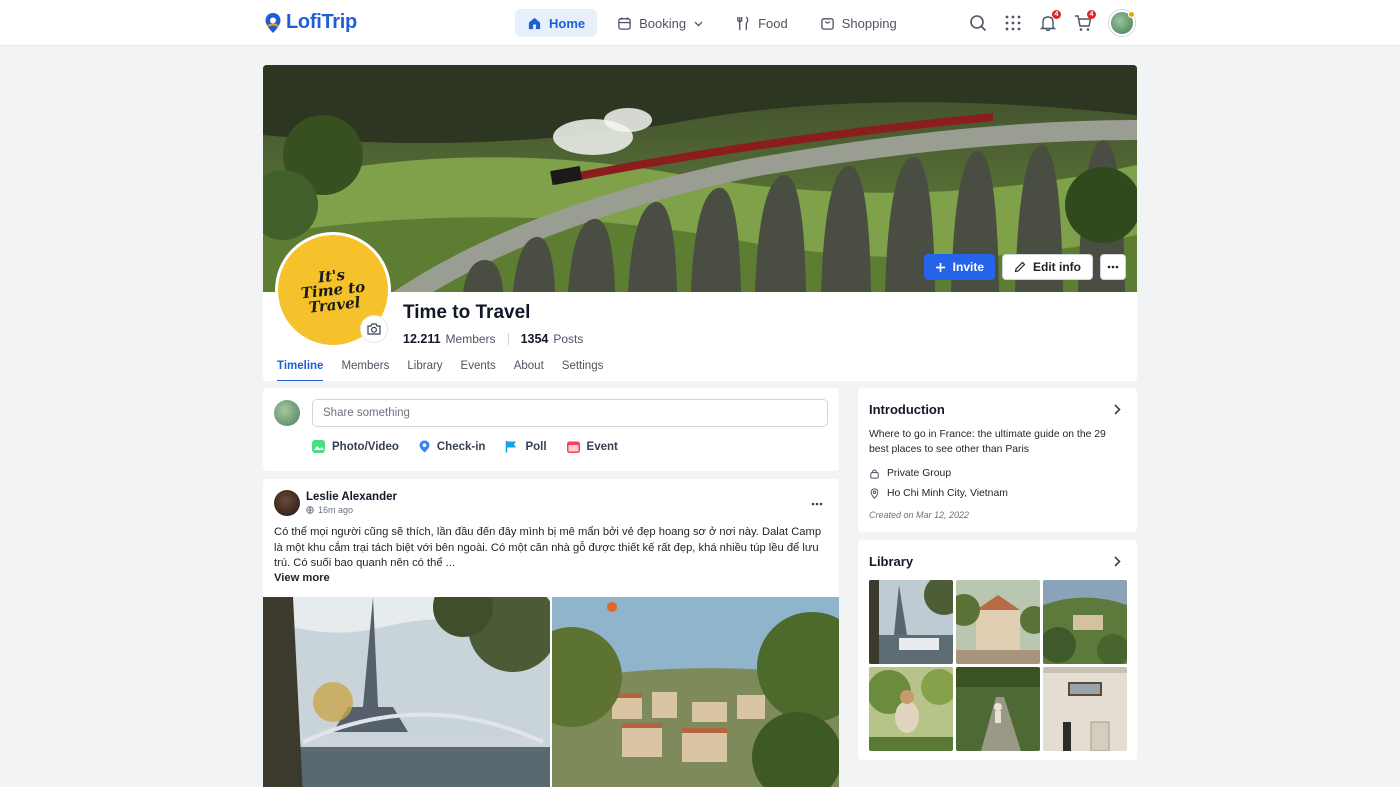 The image size is (1400, 787). What do you see at coordinates (511, 447) in the screenshot?
I see `flag-icon` at bounding box center [511, 447].